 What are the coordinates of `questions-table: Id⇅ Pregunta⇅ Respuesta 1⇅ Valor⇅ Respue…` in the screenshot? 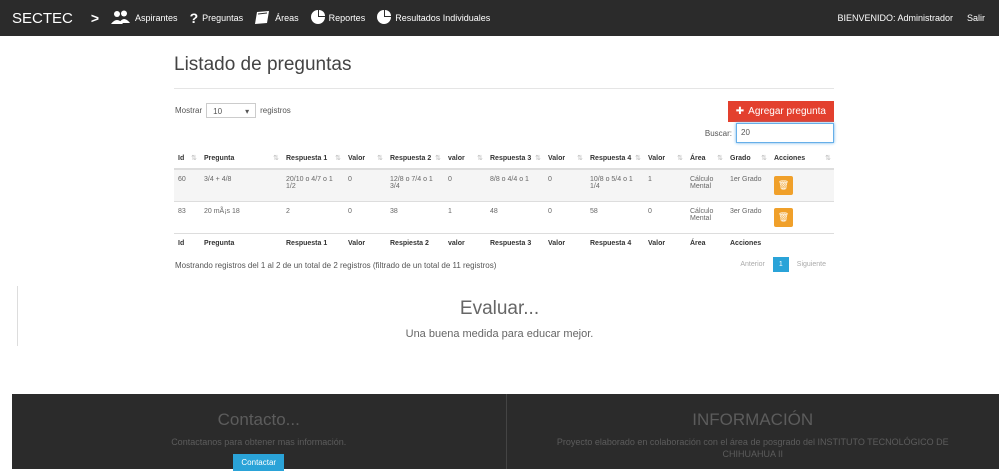 It's located at (504, 201).